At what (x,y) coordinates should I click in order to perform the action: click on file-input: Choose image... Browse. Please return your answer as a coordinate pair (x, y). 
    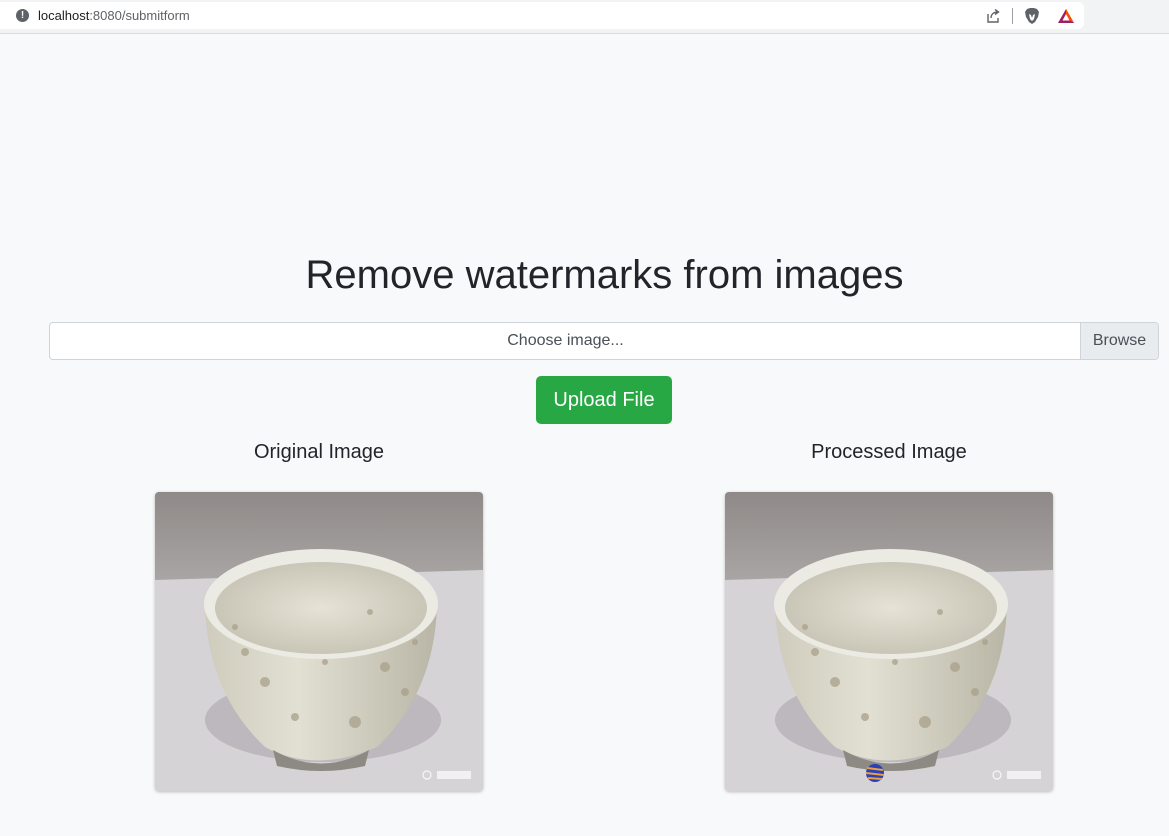
    Looking at the image, I should click on (604, 341).